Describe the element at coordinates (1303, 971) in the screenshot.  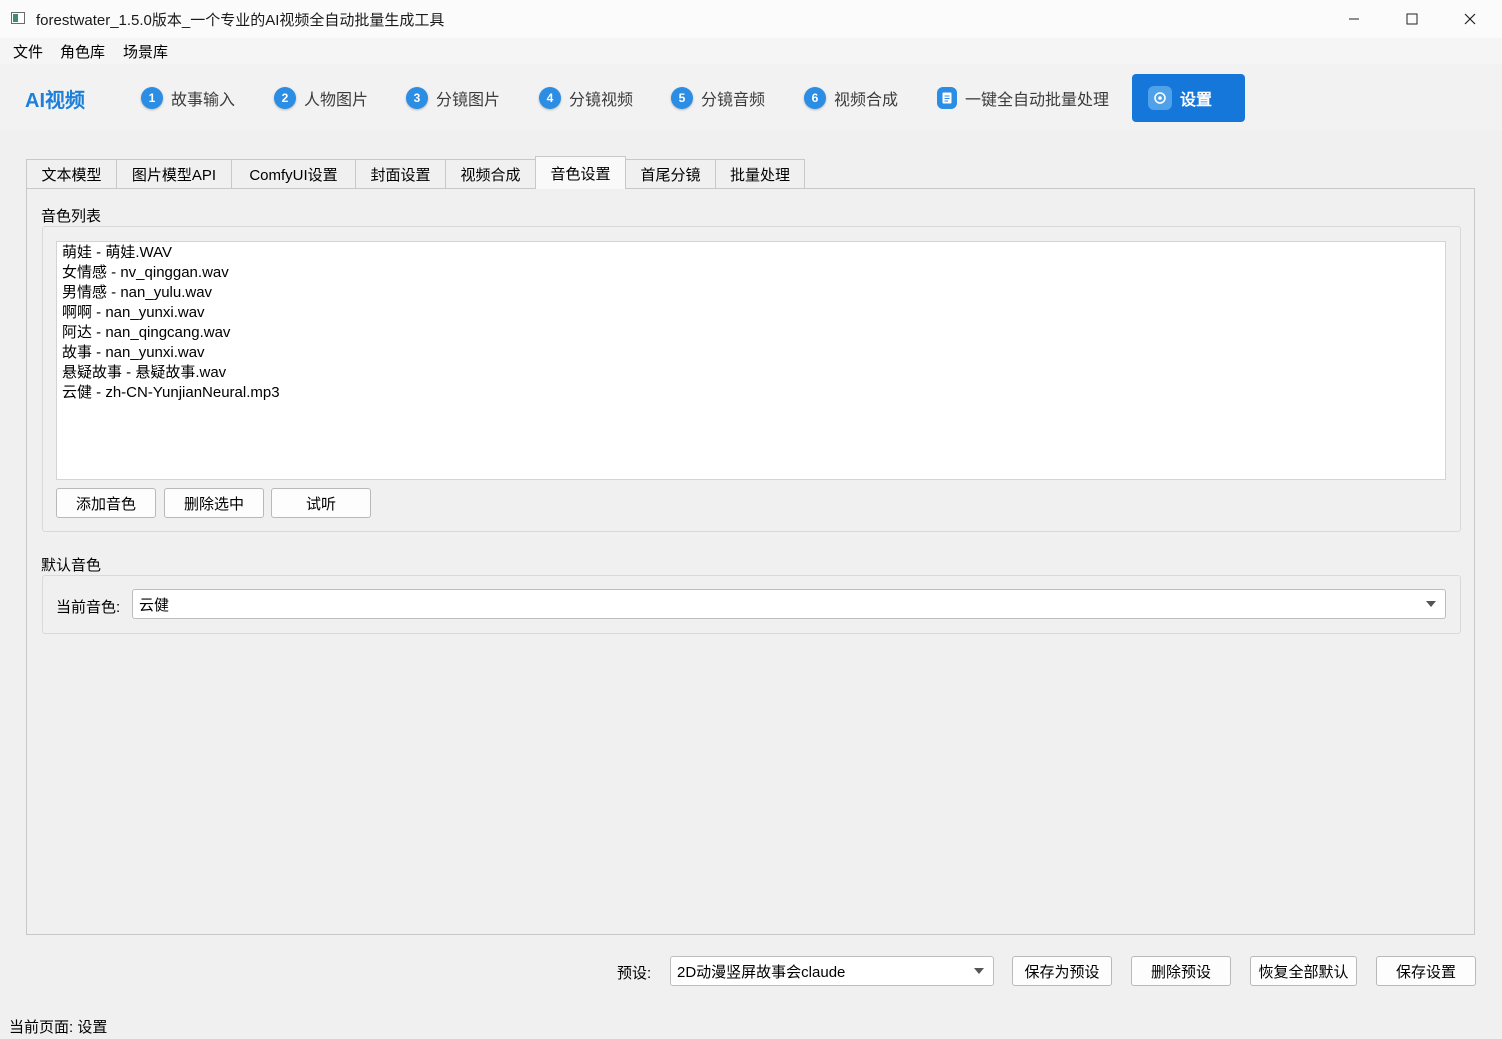
I see `restore-defaults-button: 恢复全部默认` at that location.